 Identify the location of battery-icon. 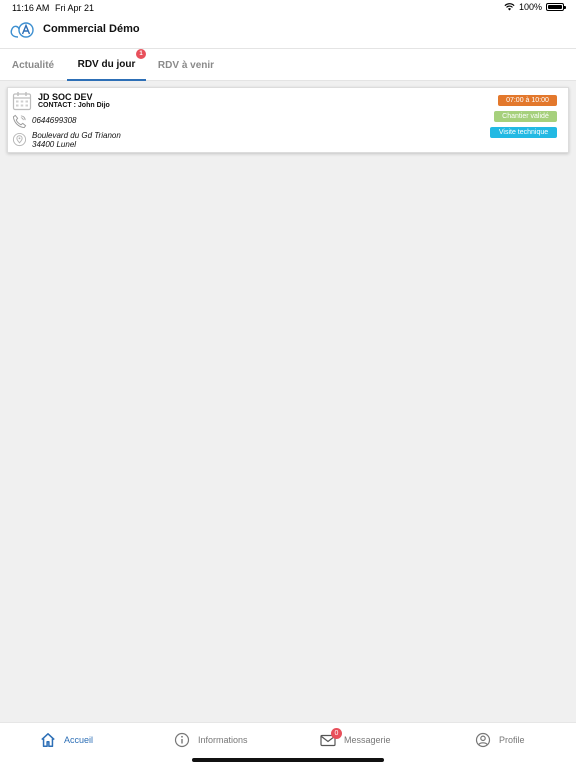
(556, 7).